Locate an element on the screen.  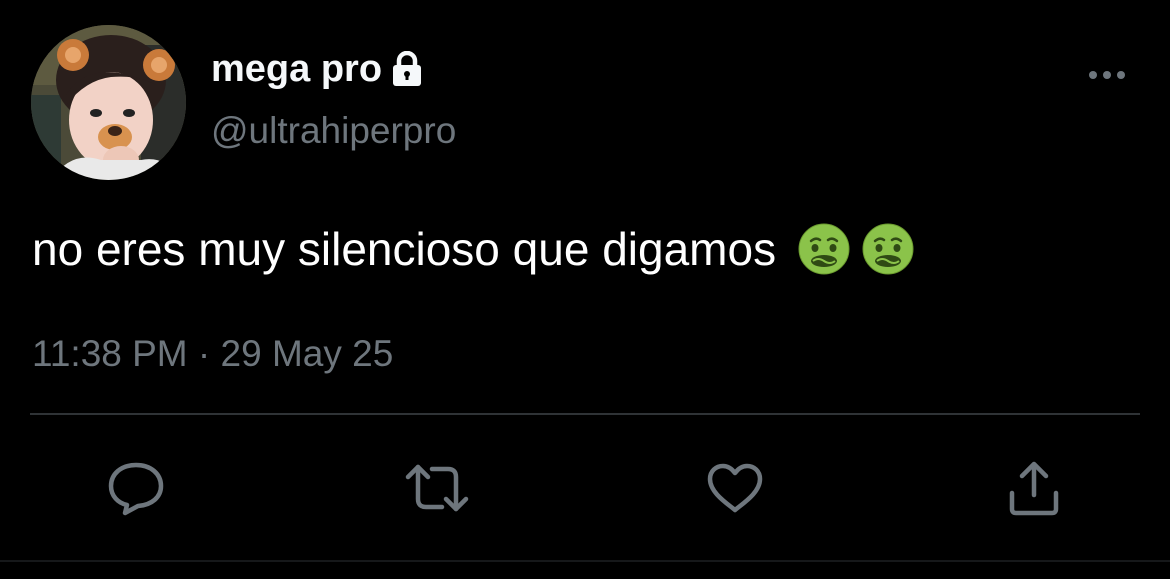
tweet-text: no eres muy silencioso que digamos is located at coordinates (473, 249).